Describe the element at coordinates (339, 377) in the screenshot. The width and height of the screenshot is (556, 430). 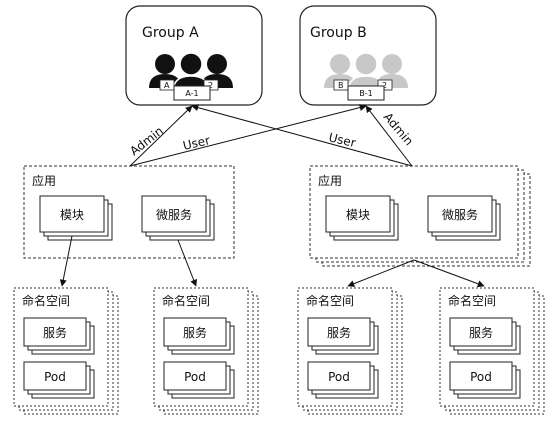
I see `namespace-3-pod-label: Pod` at that location.